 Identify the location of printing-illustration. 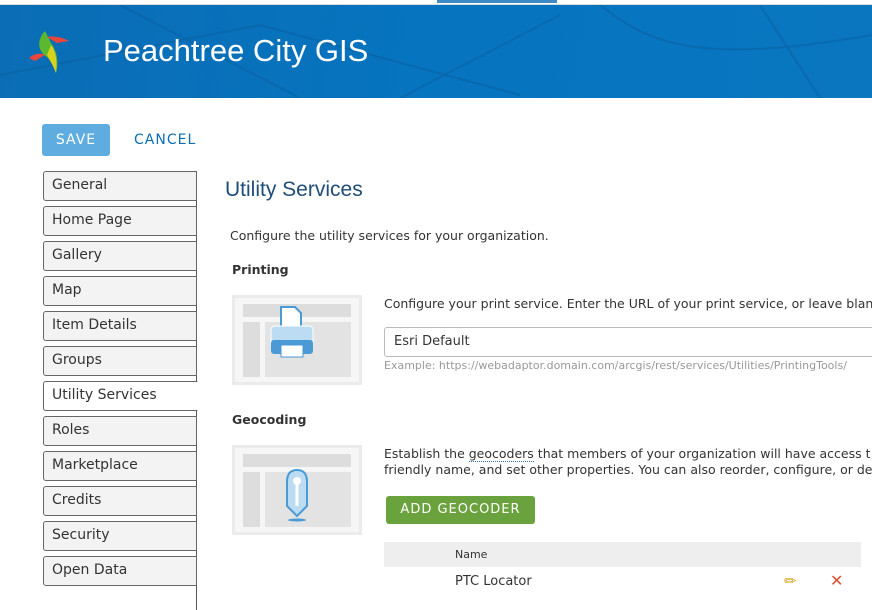
(297, 340).